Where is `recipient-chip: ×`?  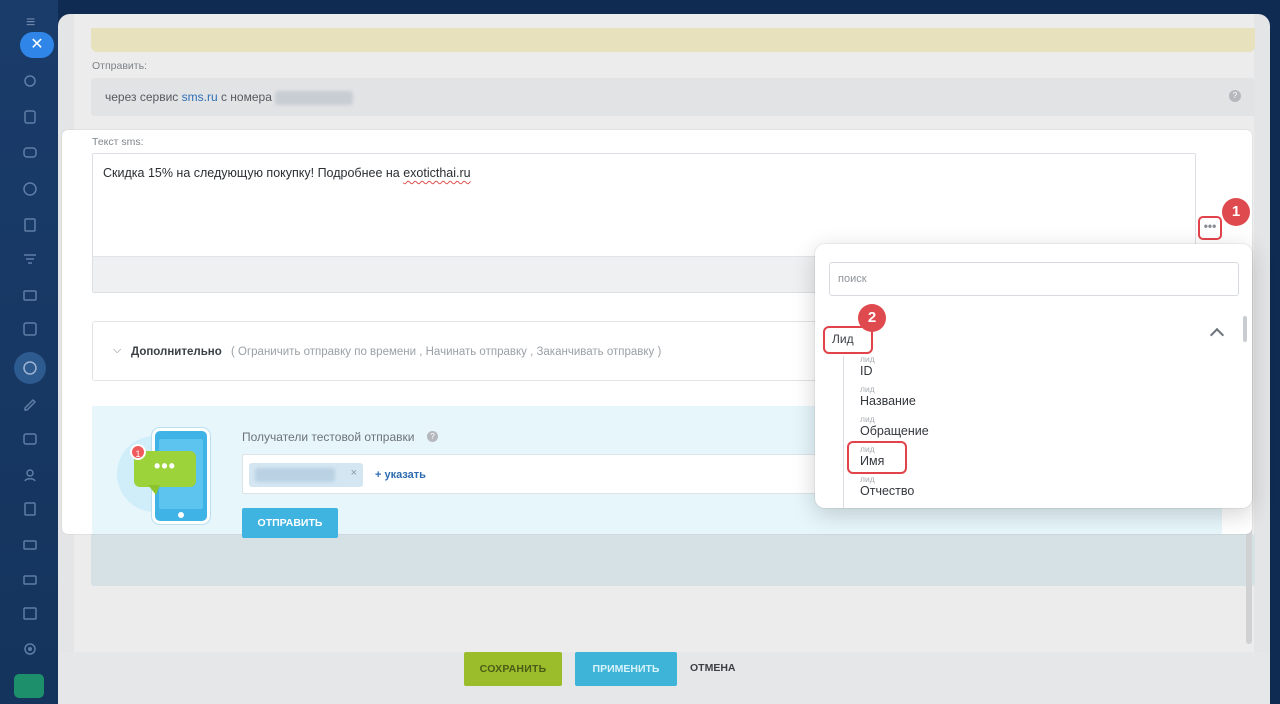
recipient-chip: × is located at coordinates (306, 475).